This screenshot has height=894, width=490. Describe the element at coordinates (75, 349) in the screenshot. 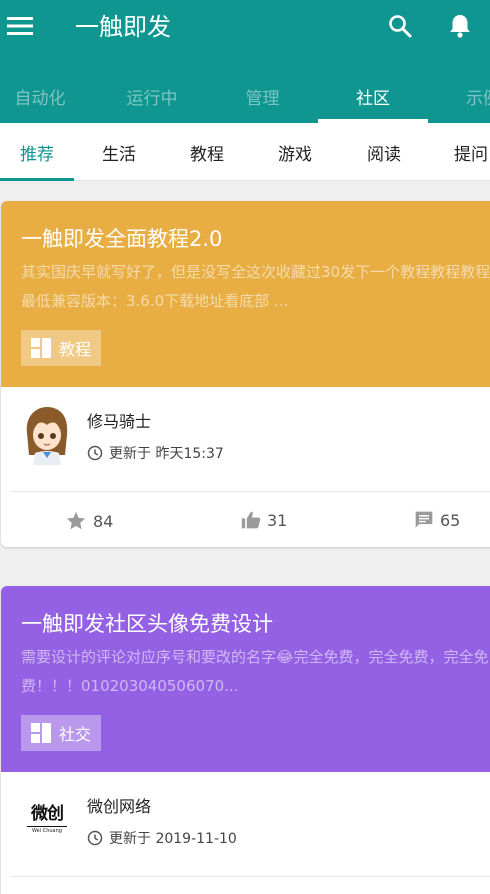

I see `post-tag-label: 教程` at that location.